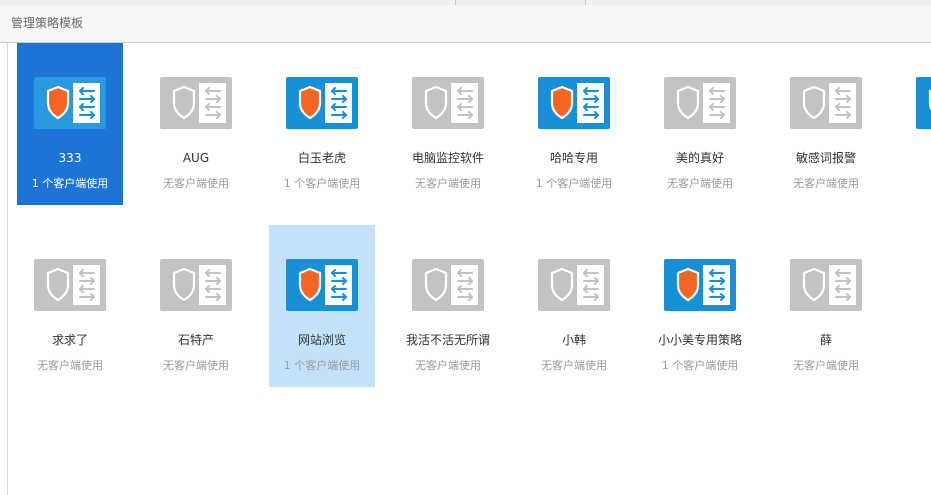  Describe the element at coordinates (195, 340) in the screenshot. I see `template-name: 石特产` at that location.